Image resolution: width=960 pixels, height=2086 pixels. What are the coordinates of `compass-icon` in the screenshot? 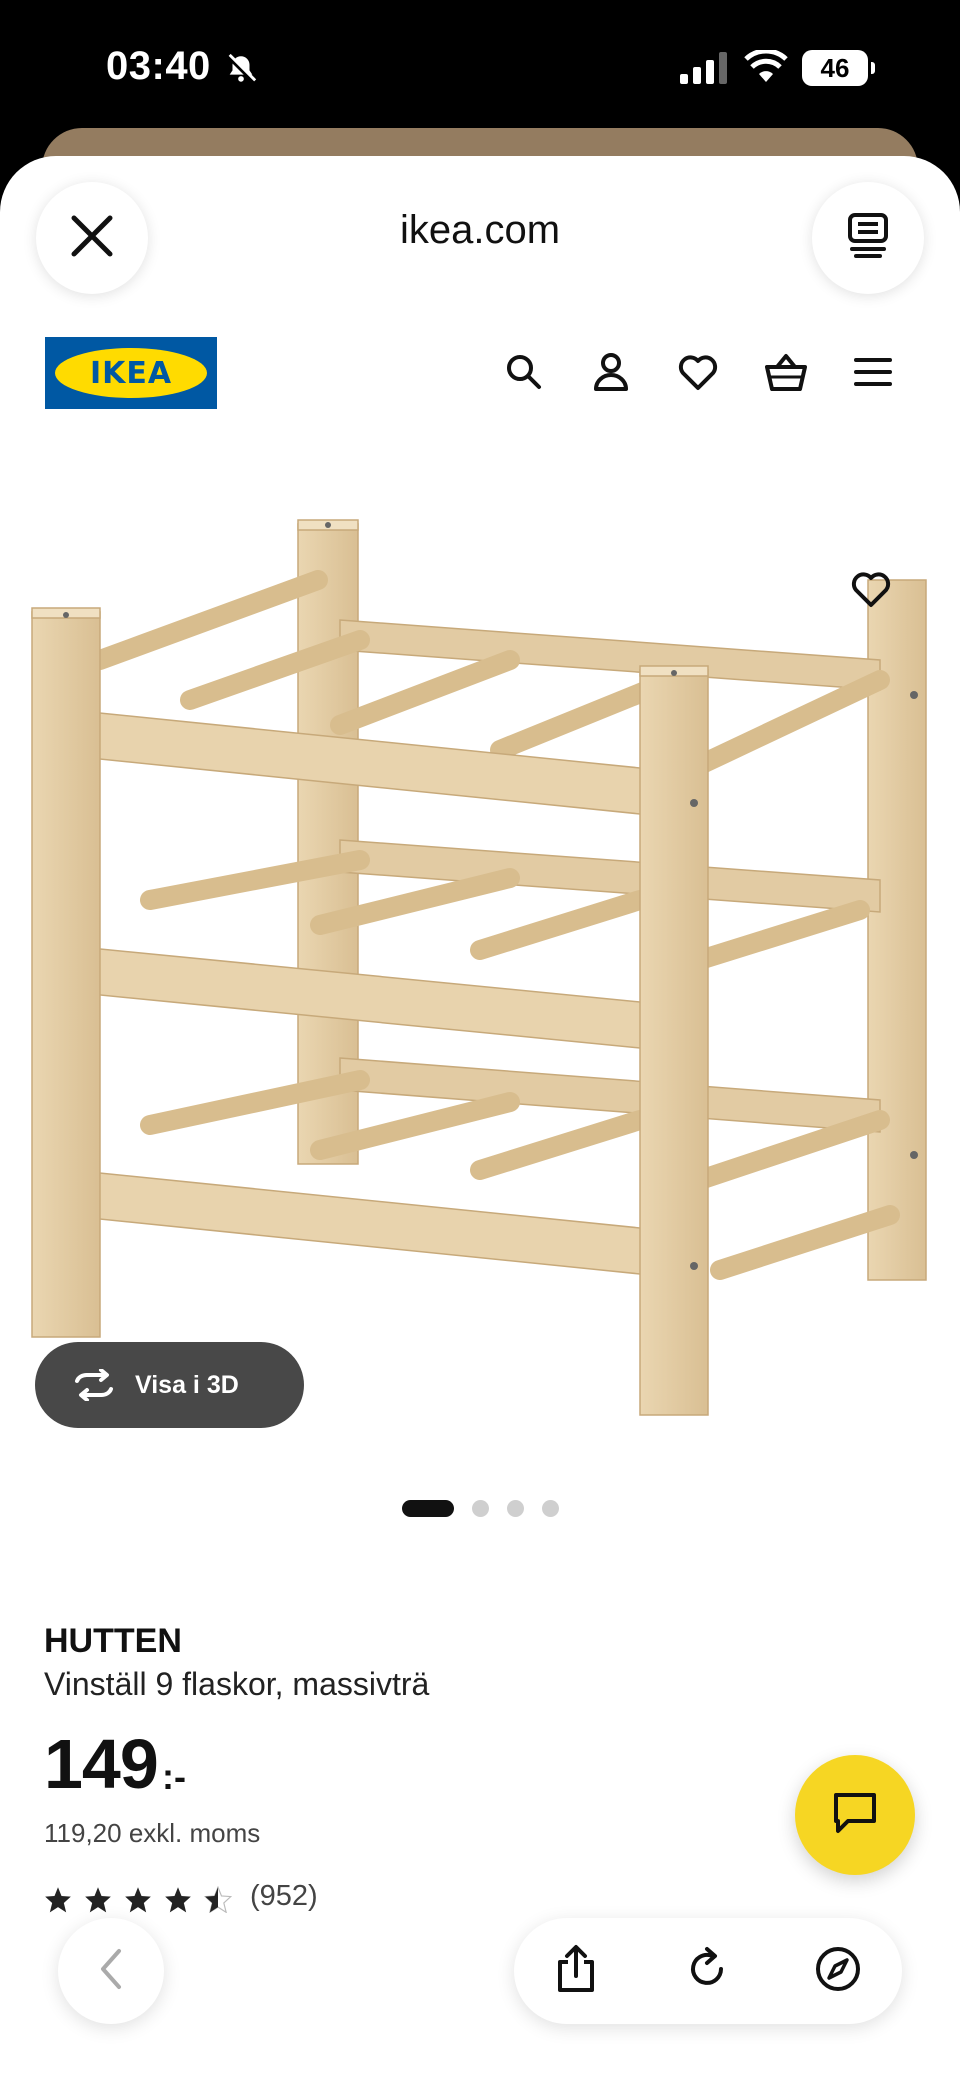 It's located at (838, 1971).